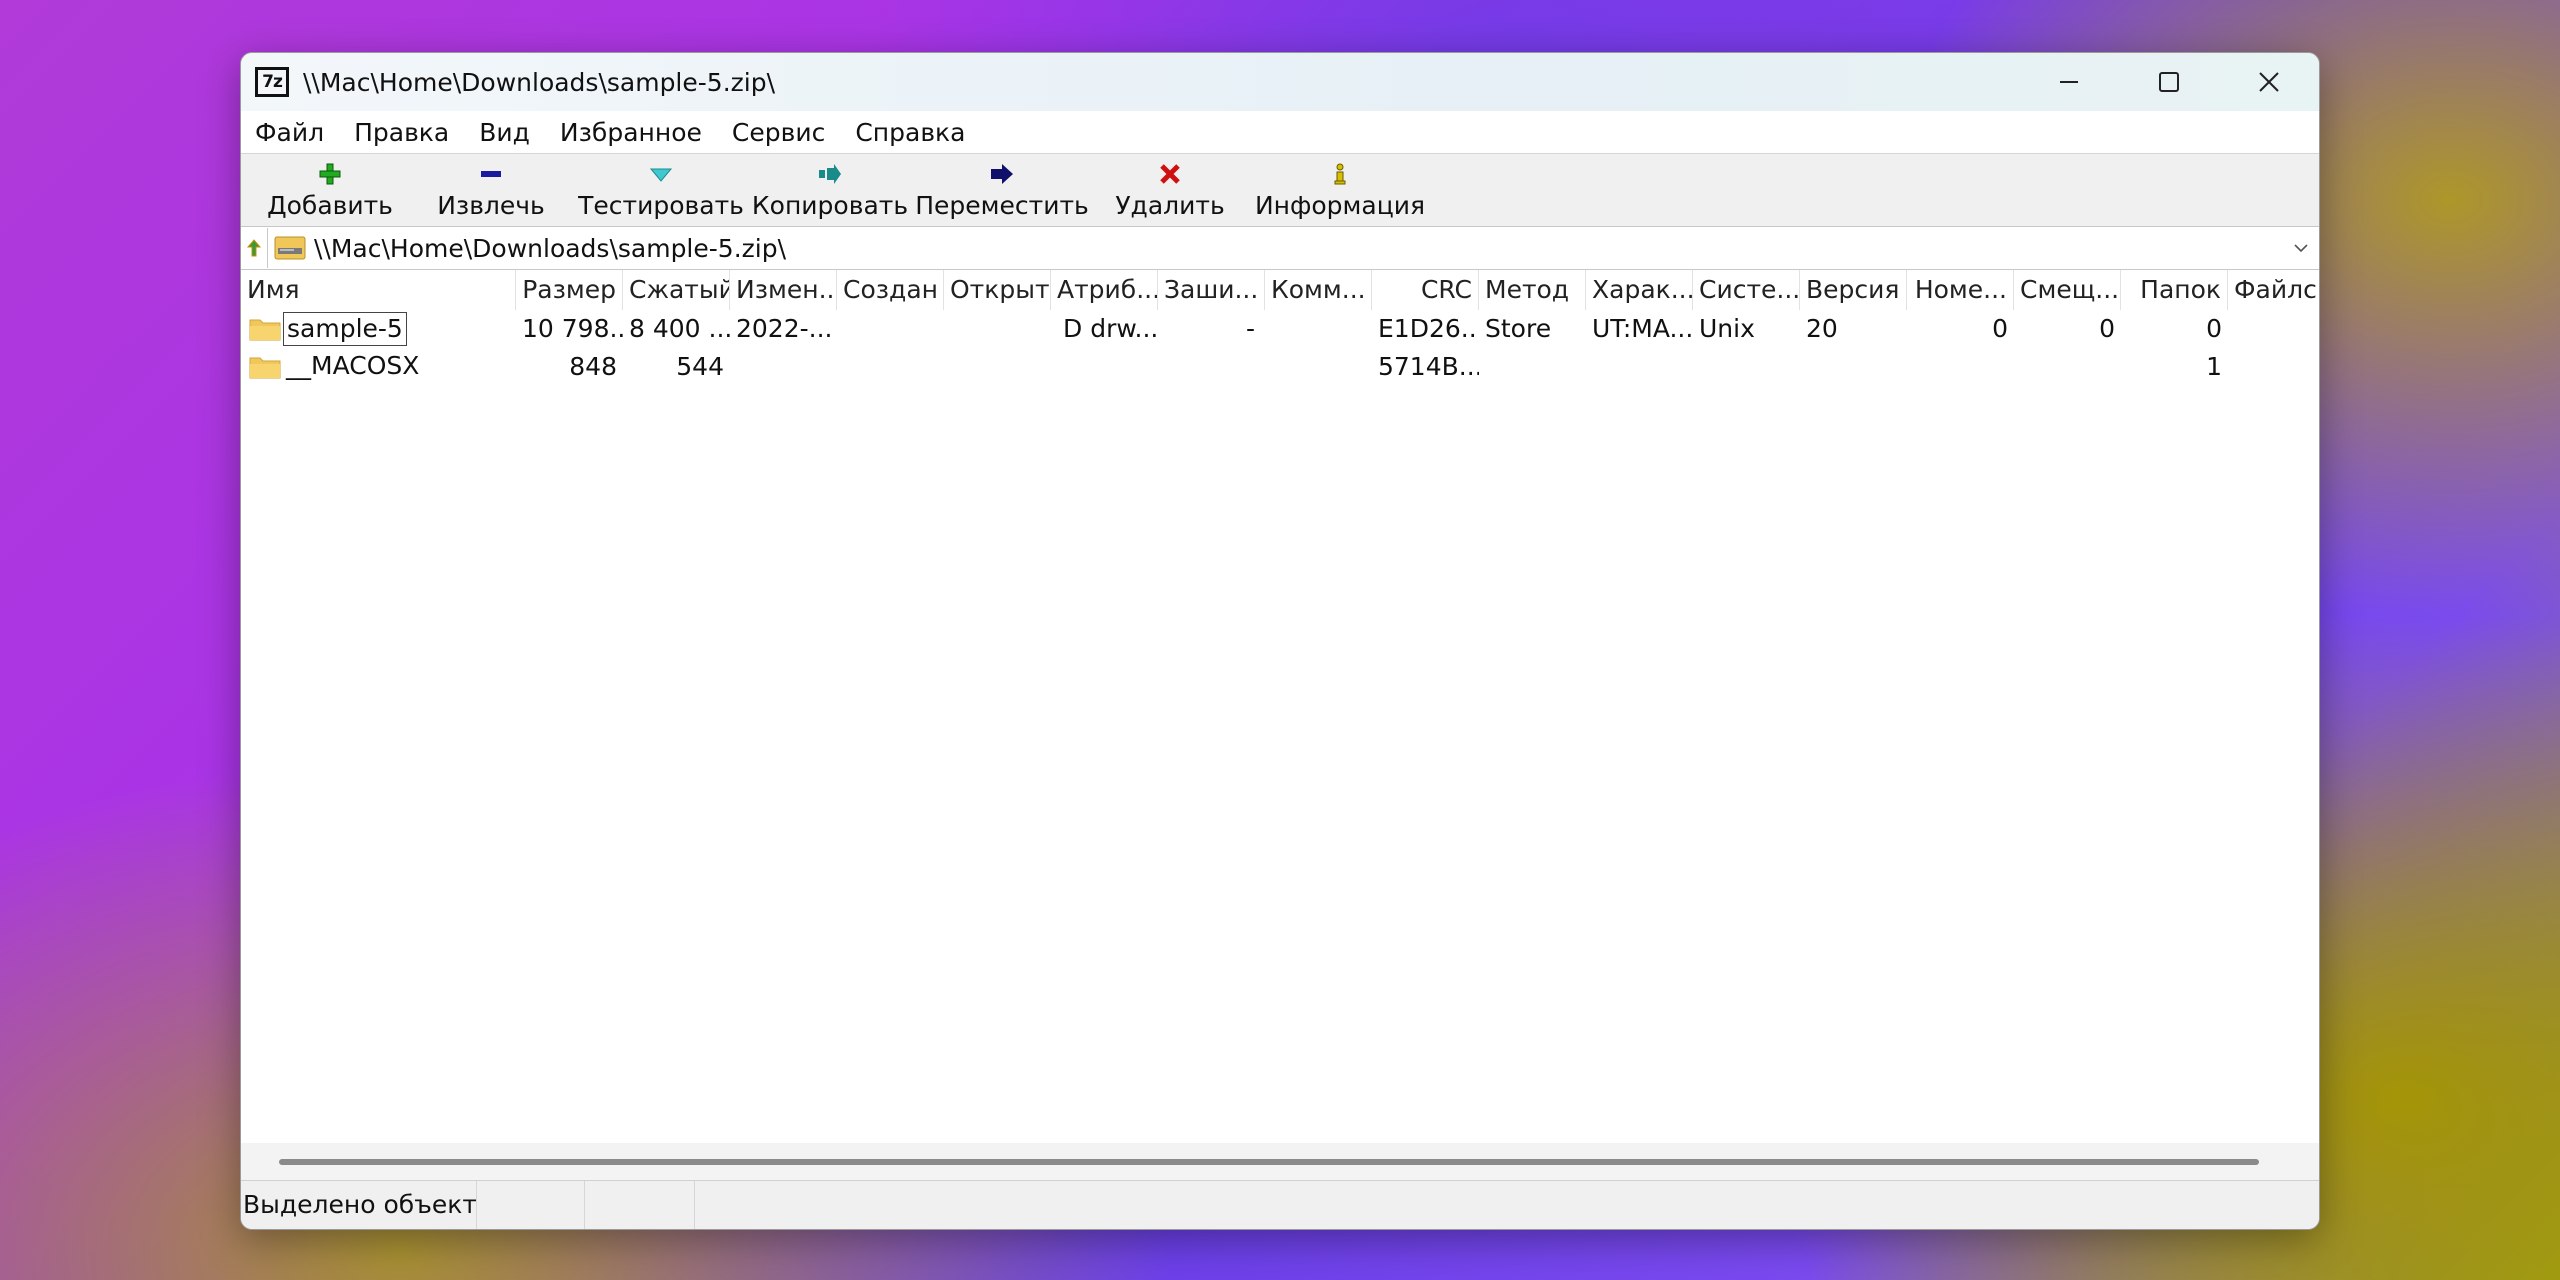 The height and width of the screenshot is (1280, 2560). I want to click on move-label: Переместить, so click(1002, 205).